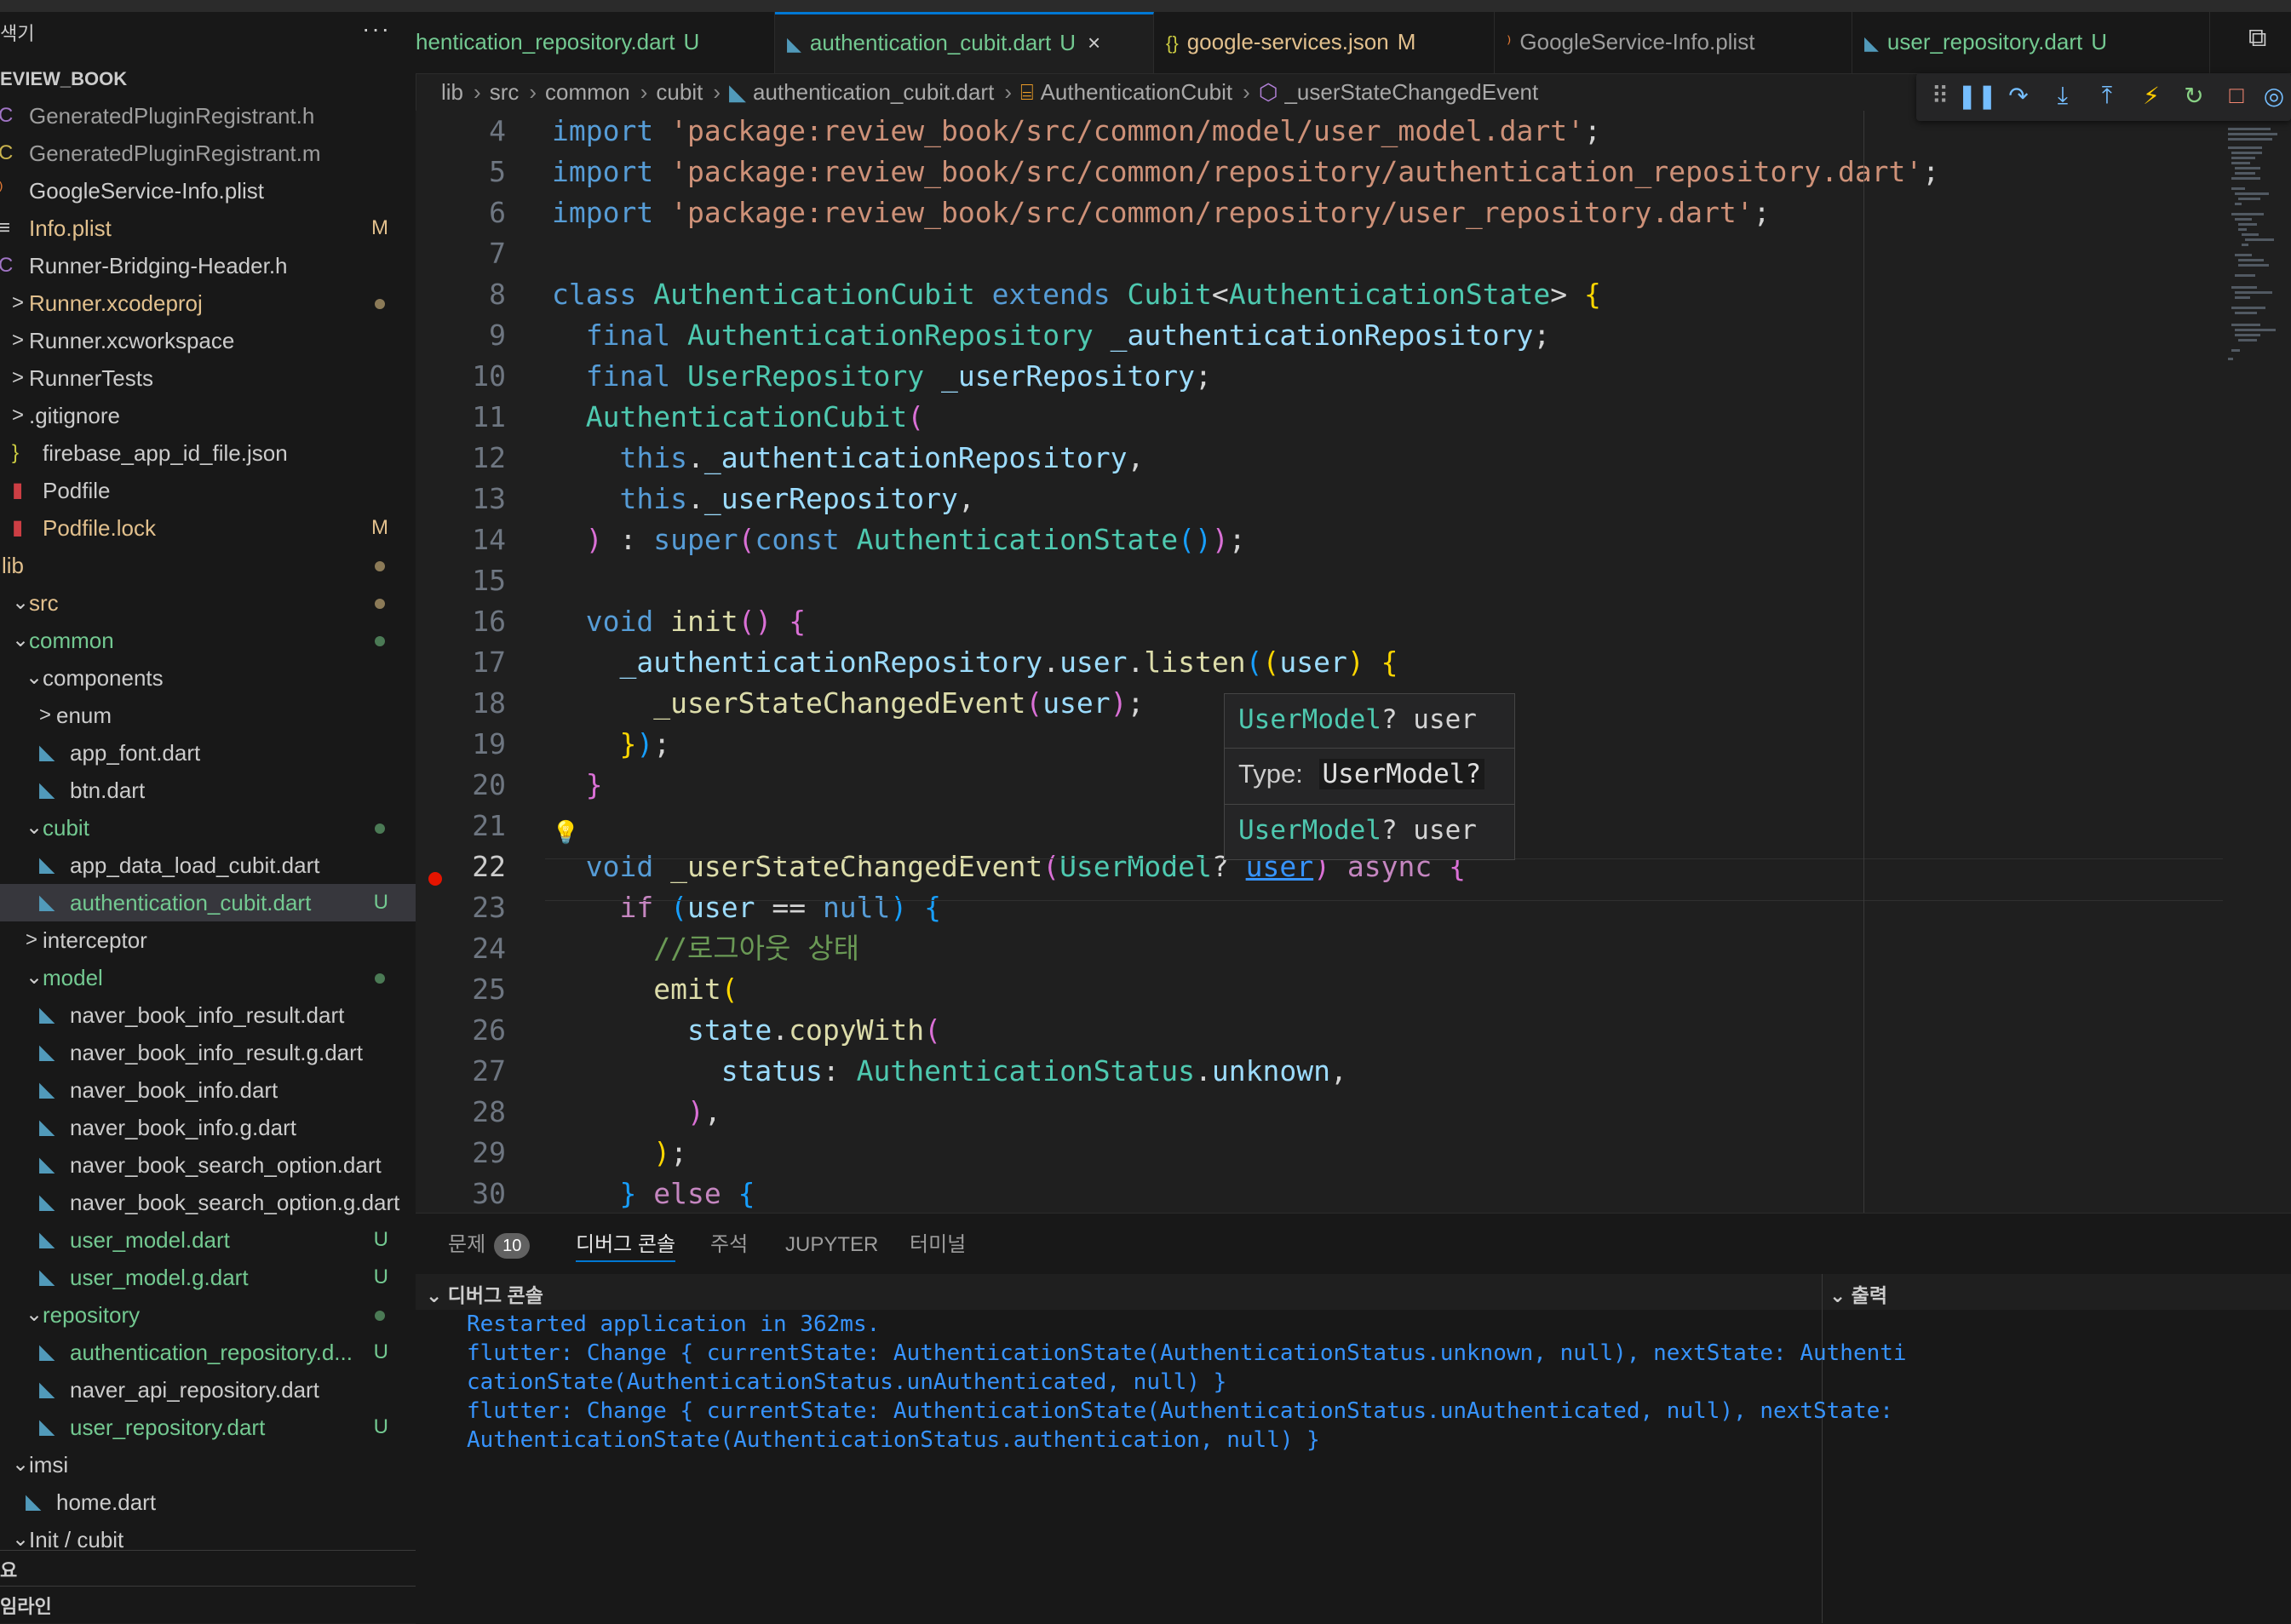  I want to click on tree-item: ◣ naver_book_info.dart, so click(208, 1090).